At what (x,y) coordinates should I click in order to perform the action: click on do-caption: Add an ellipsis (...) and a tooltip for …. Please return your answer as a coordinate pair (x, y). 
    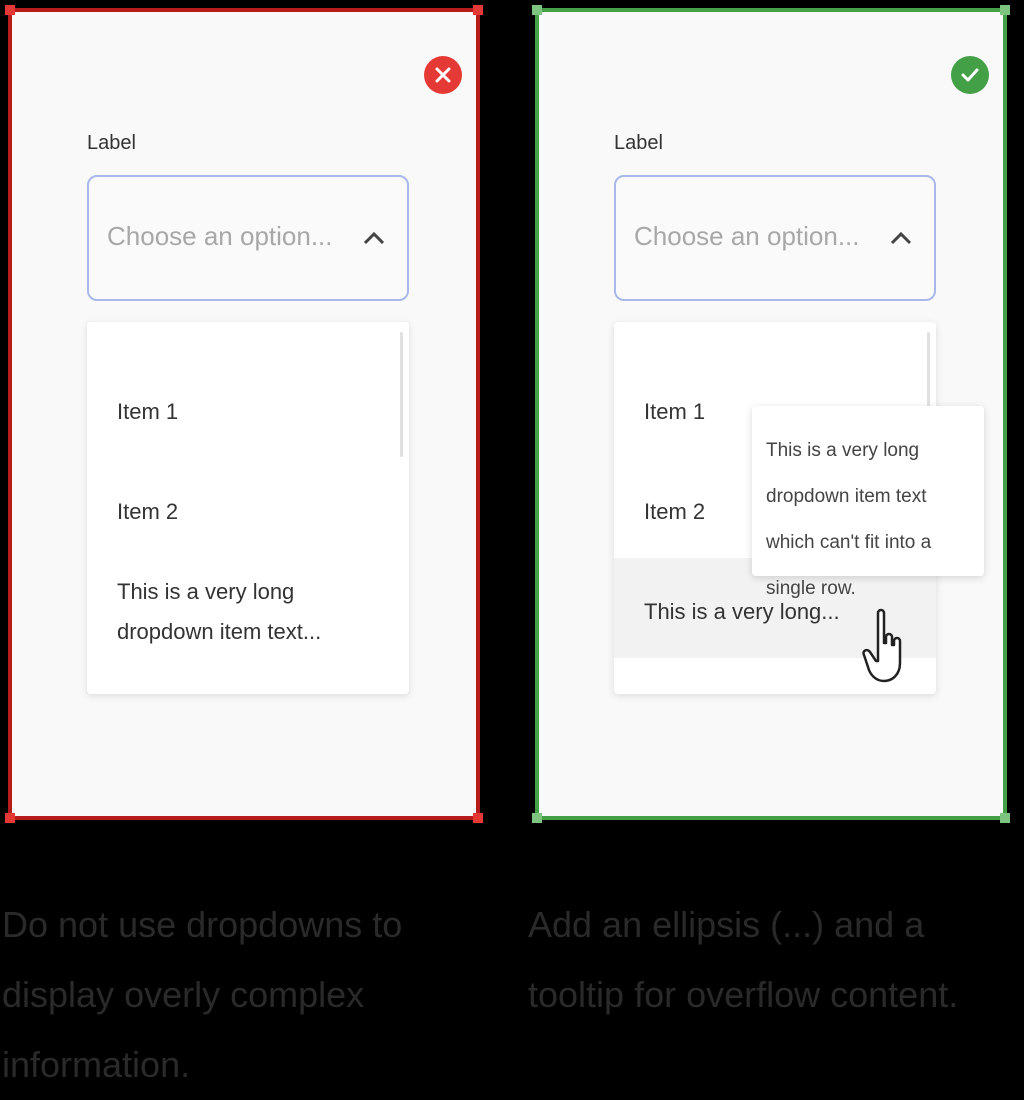
    Looking at the image, I should click on (743, 959).